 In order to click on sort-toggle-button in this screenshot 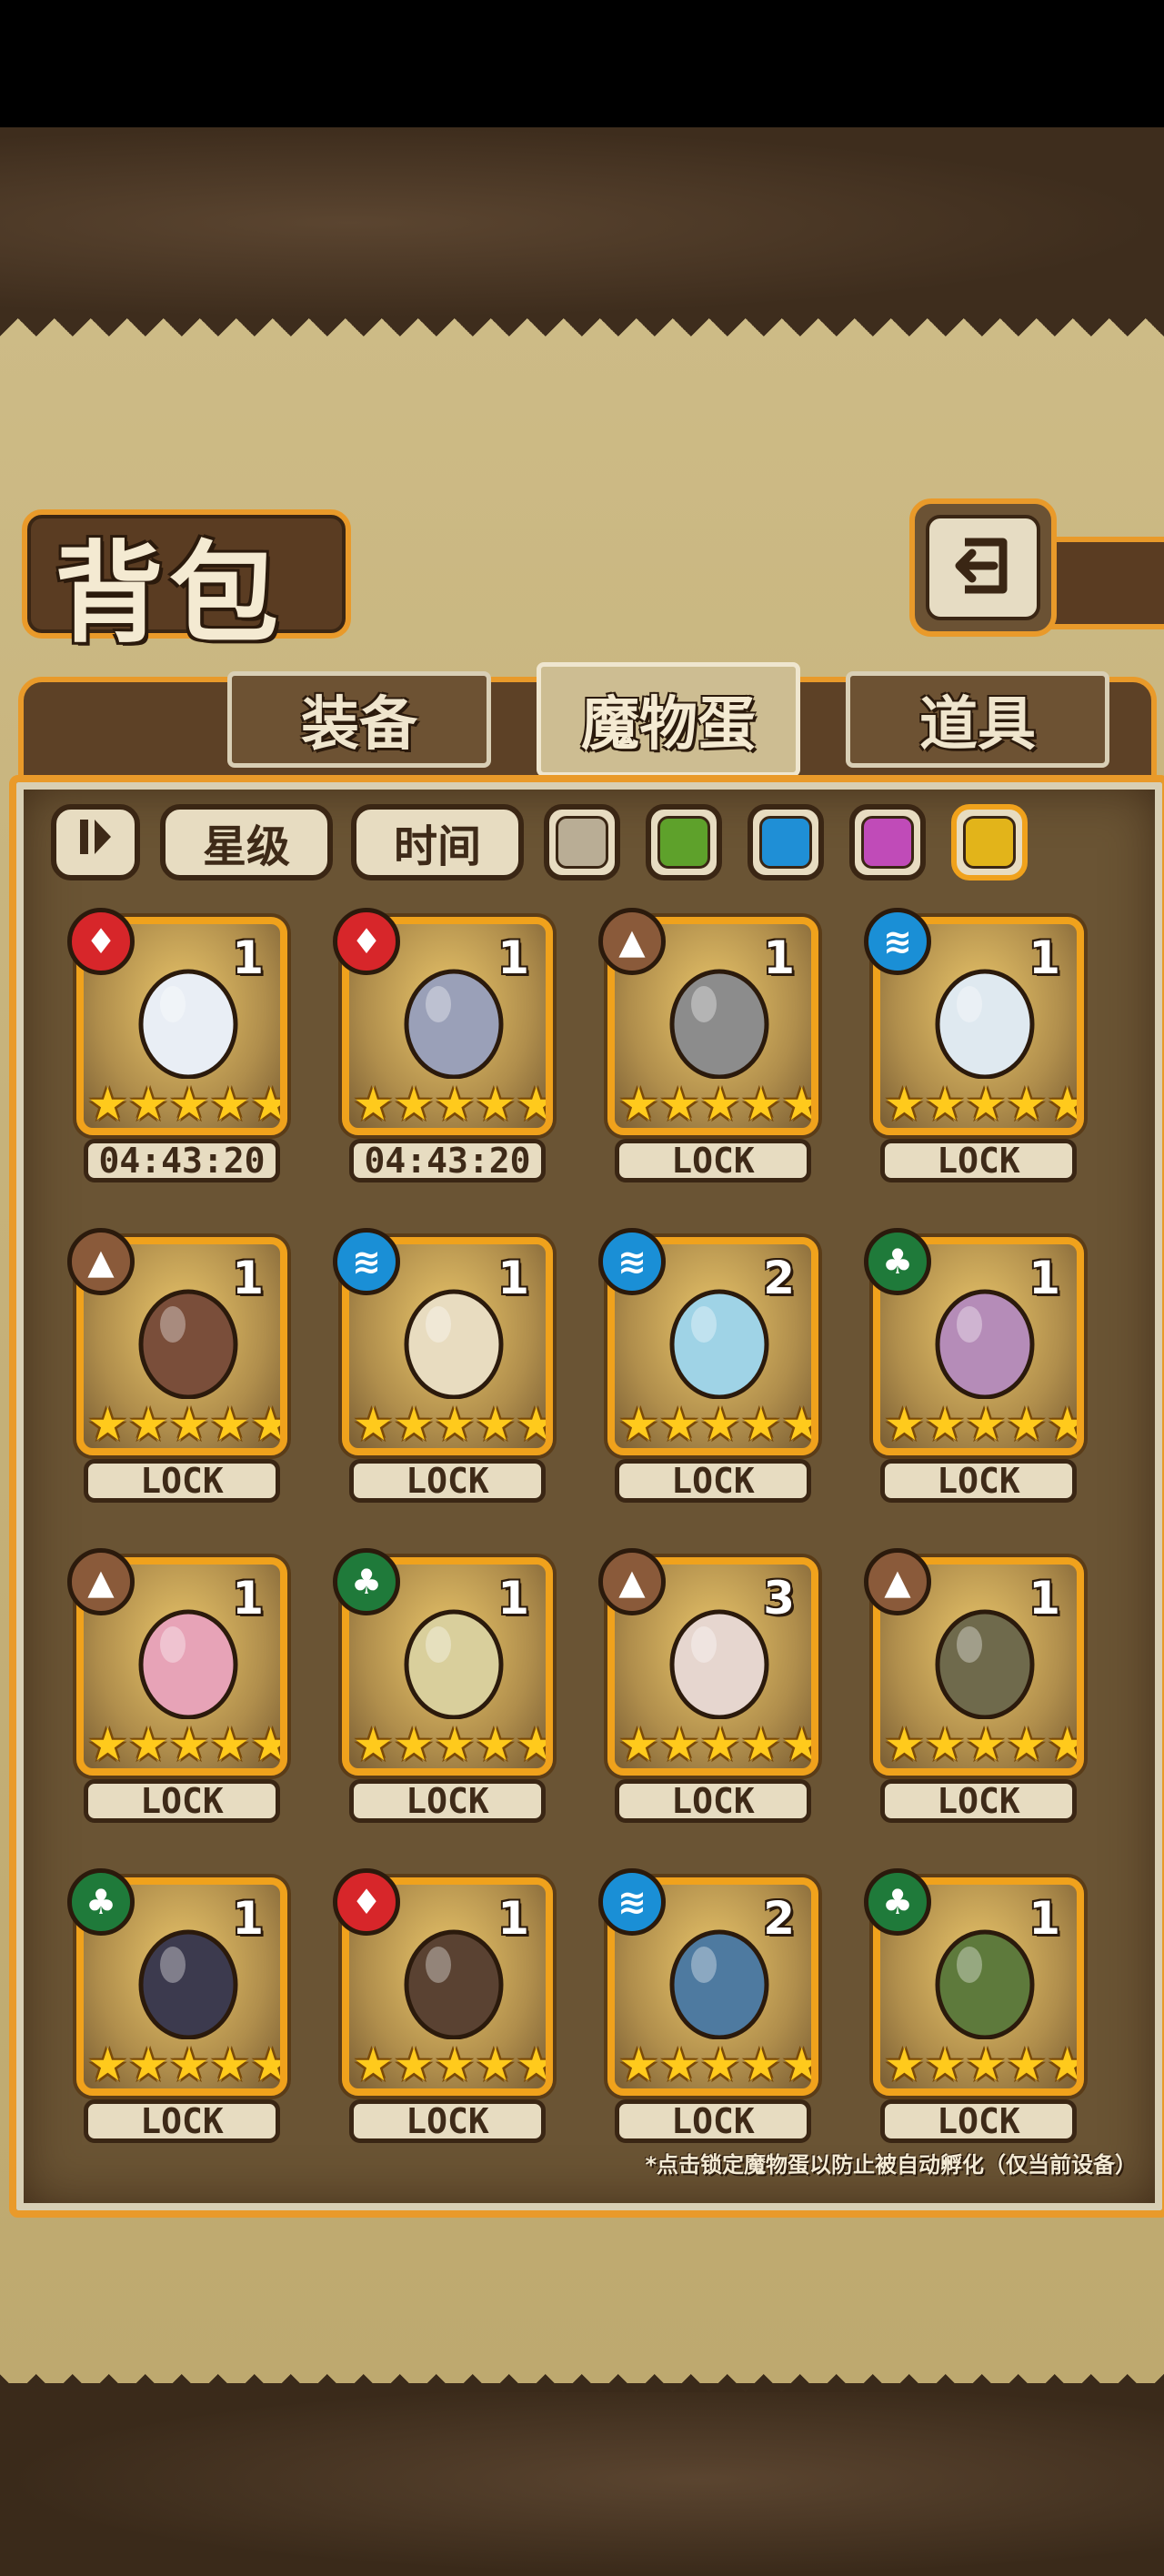, I will do `click(96, 842)`.